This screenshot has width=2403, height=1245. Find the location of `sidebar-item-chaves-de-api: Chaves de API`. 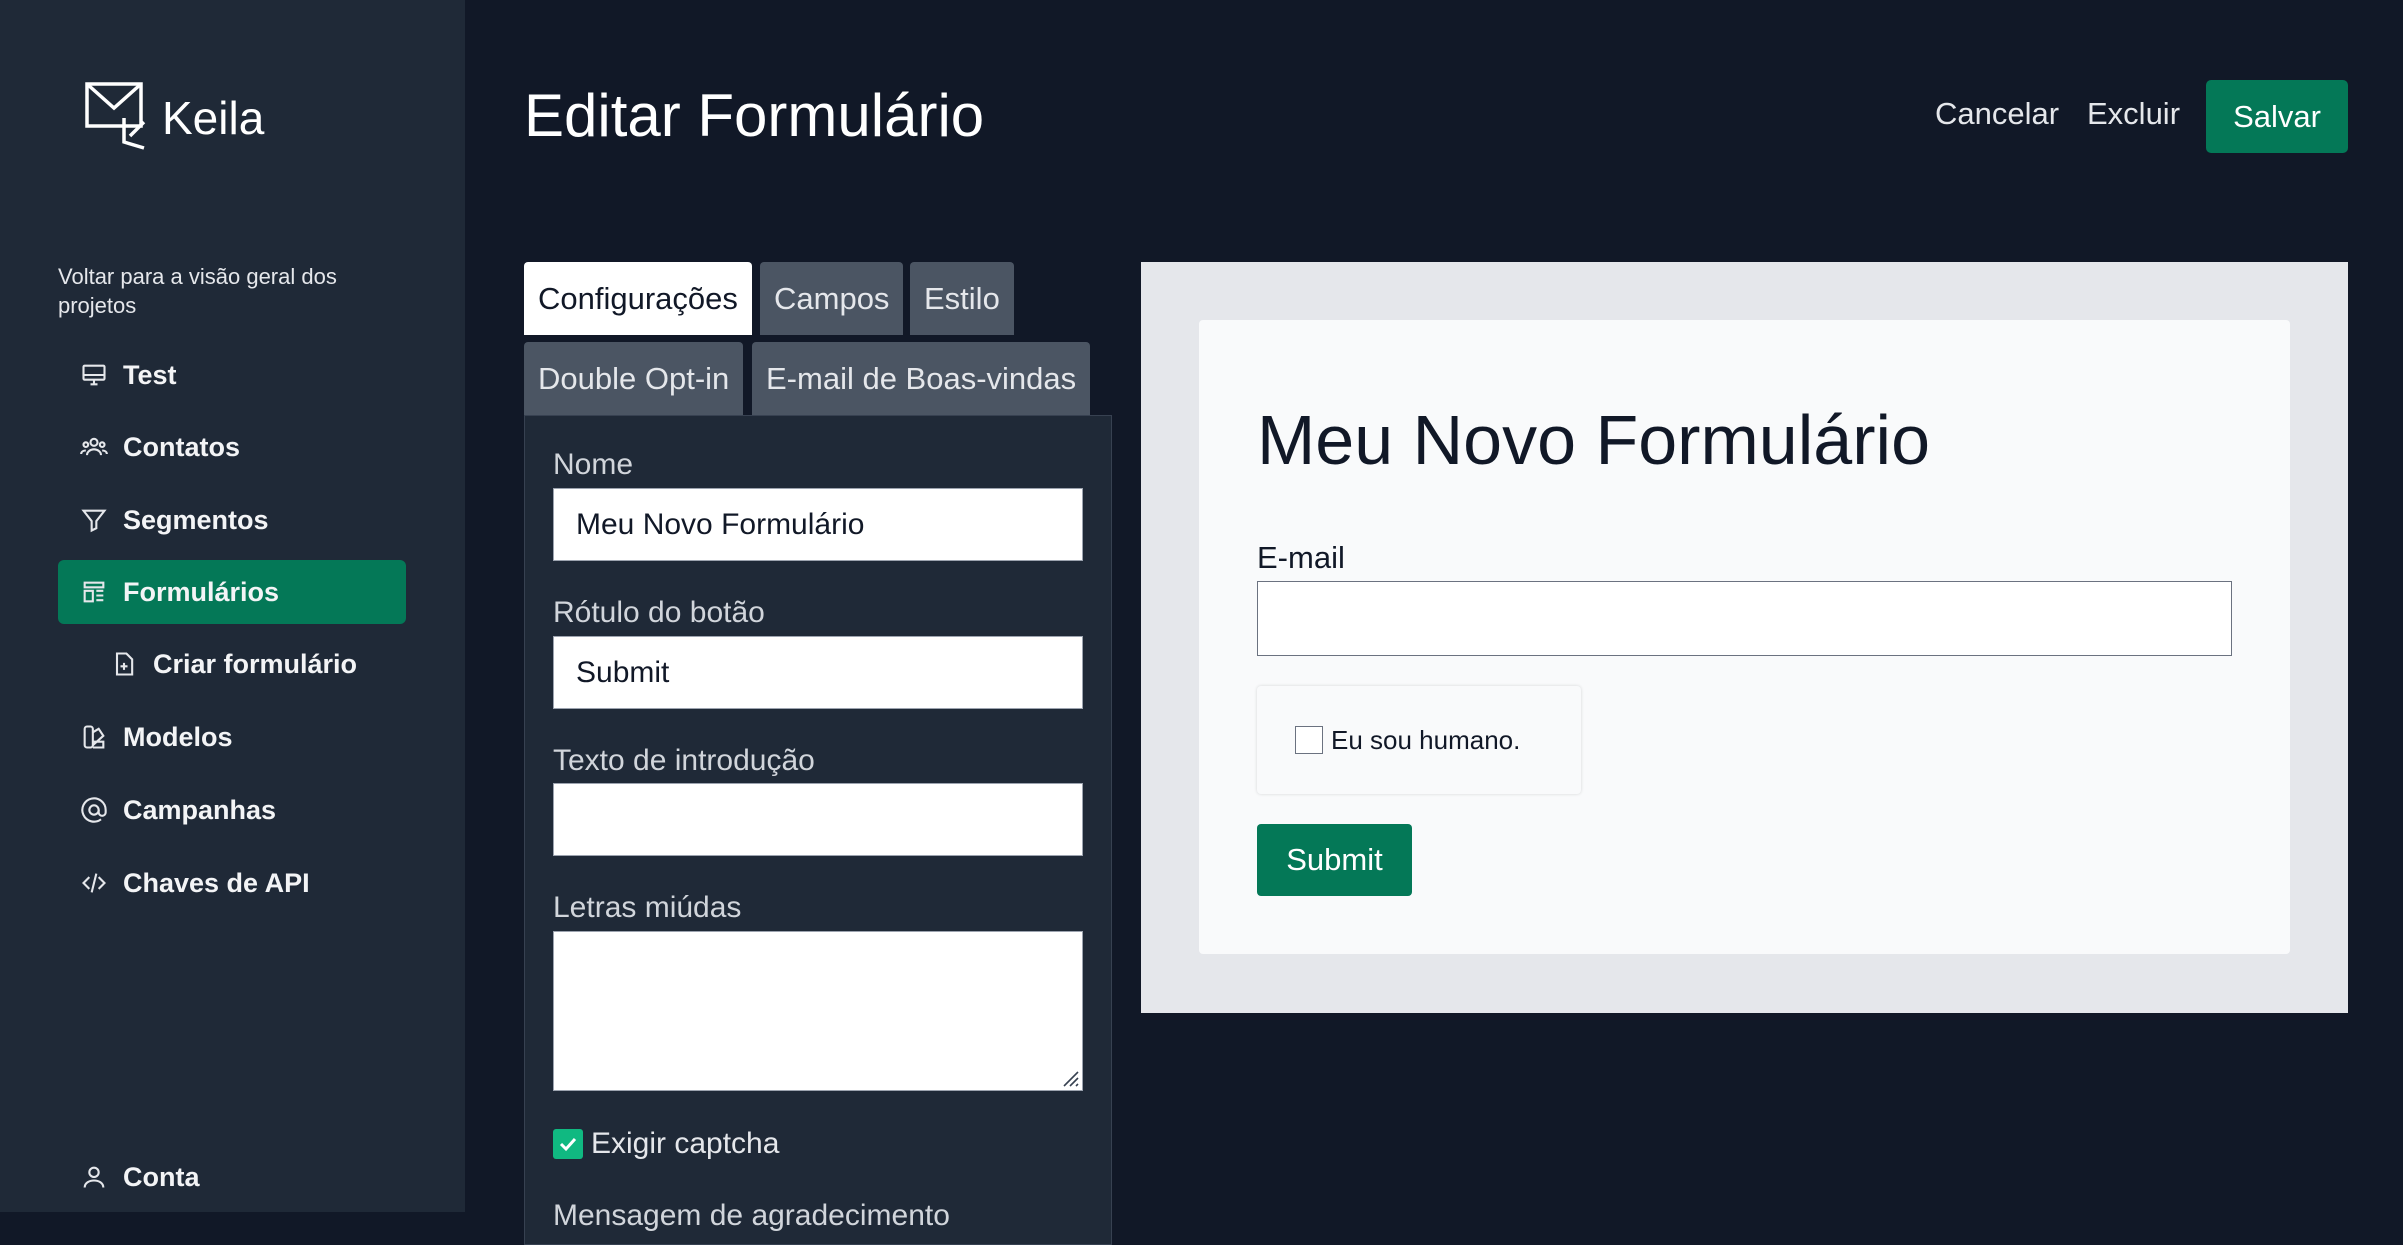

sidebar-item-chaves-de-api: Chaves de API is located at coordinates (232, 883).